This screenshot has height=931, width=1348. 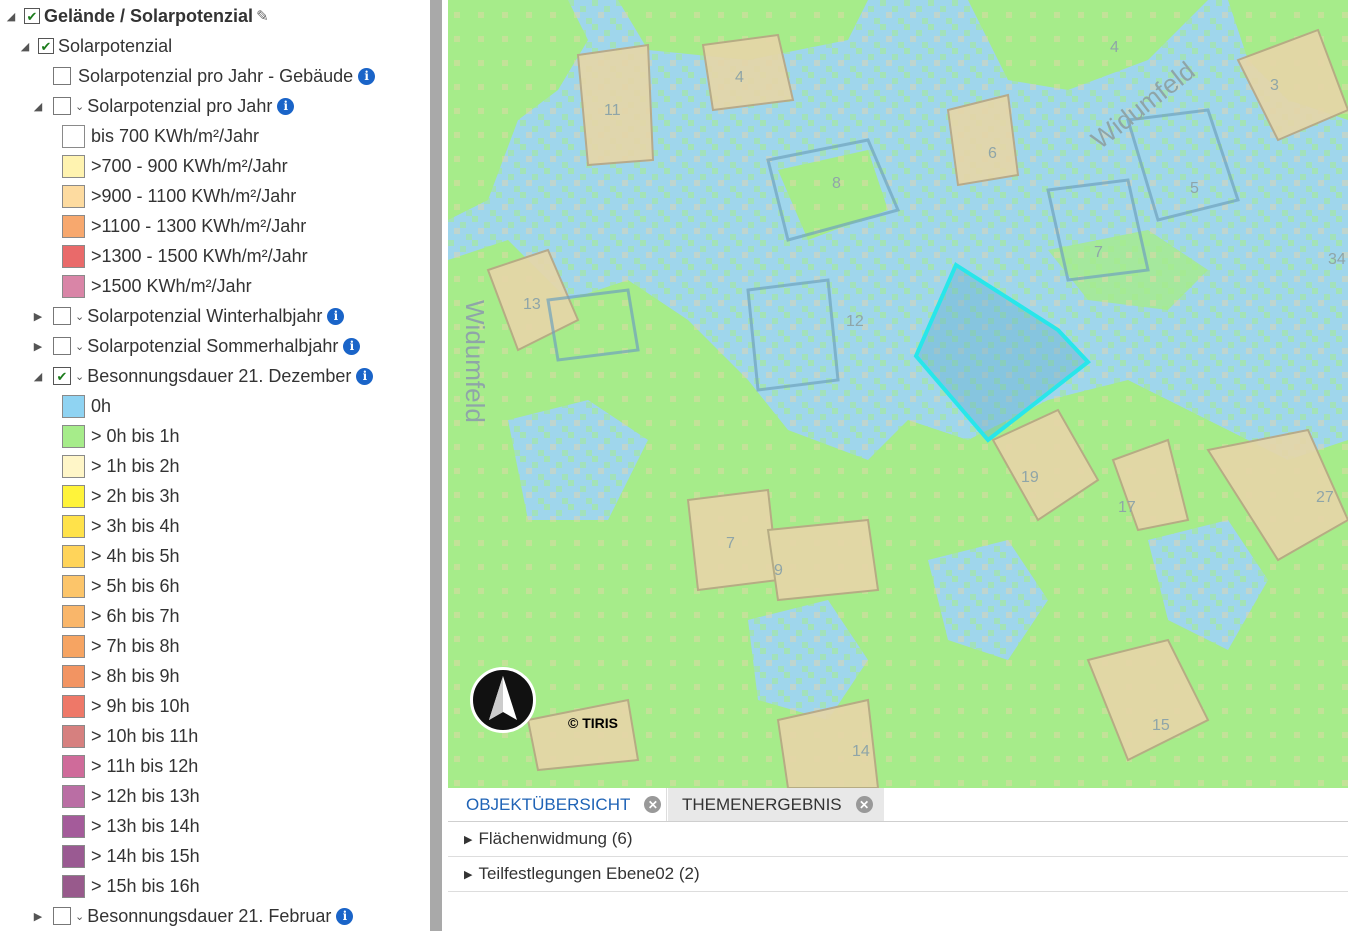 I want to click on checkbox-solar-gebaeude, so click(x=62, y=76).